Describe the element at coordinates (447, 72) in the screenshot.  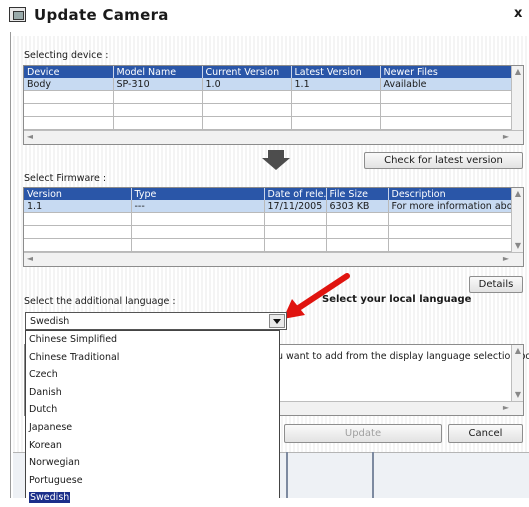
I see `device-col-header: Newer Files` at that location.